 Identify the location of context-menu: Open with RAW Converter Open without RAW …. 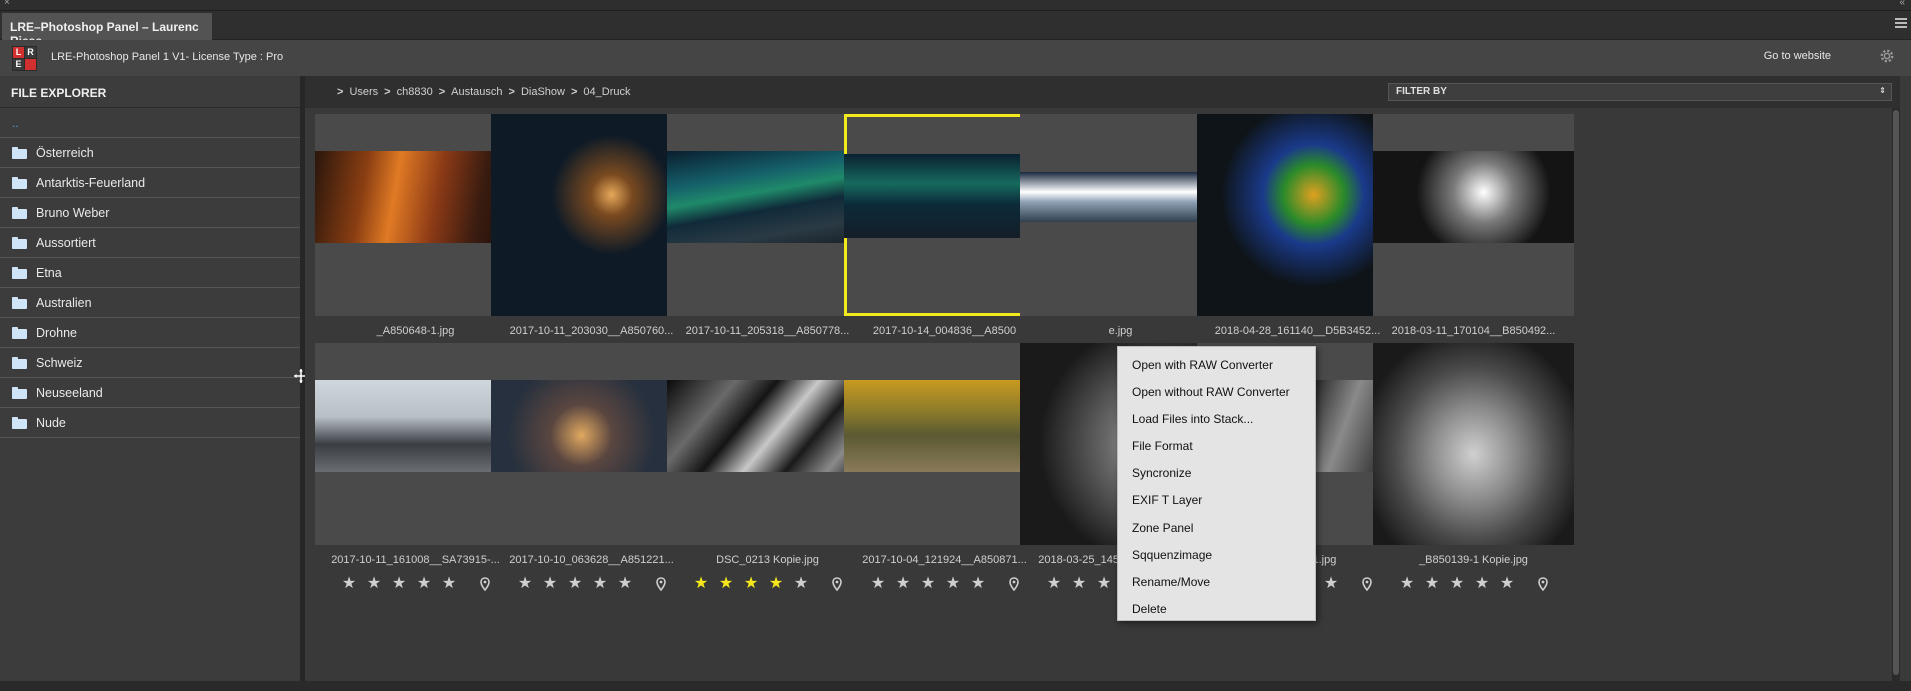
(1216, 483).